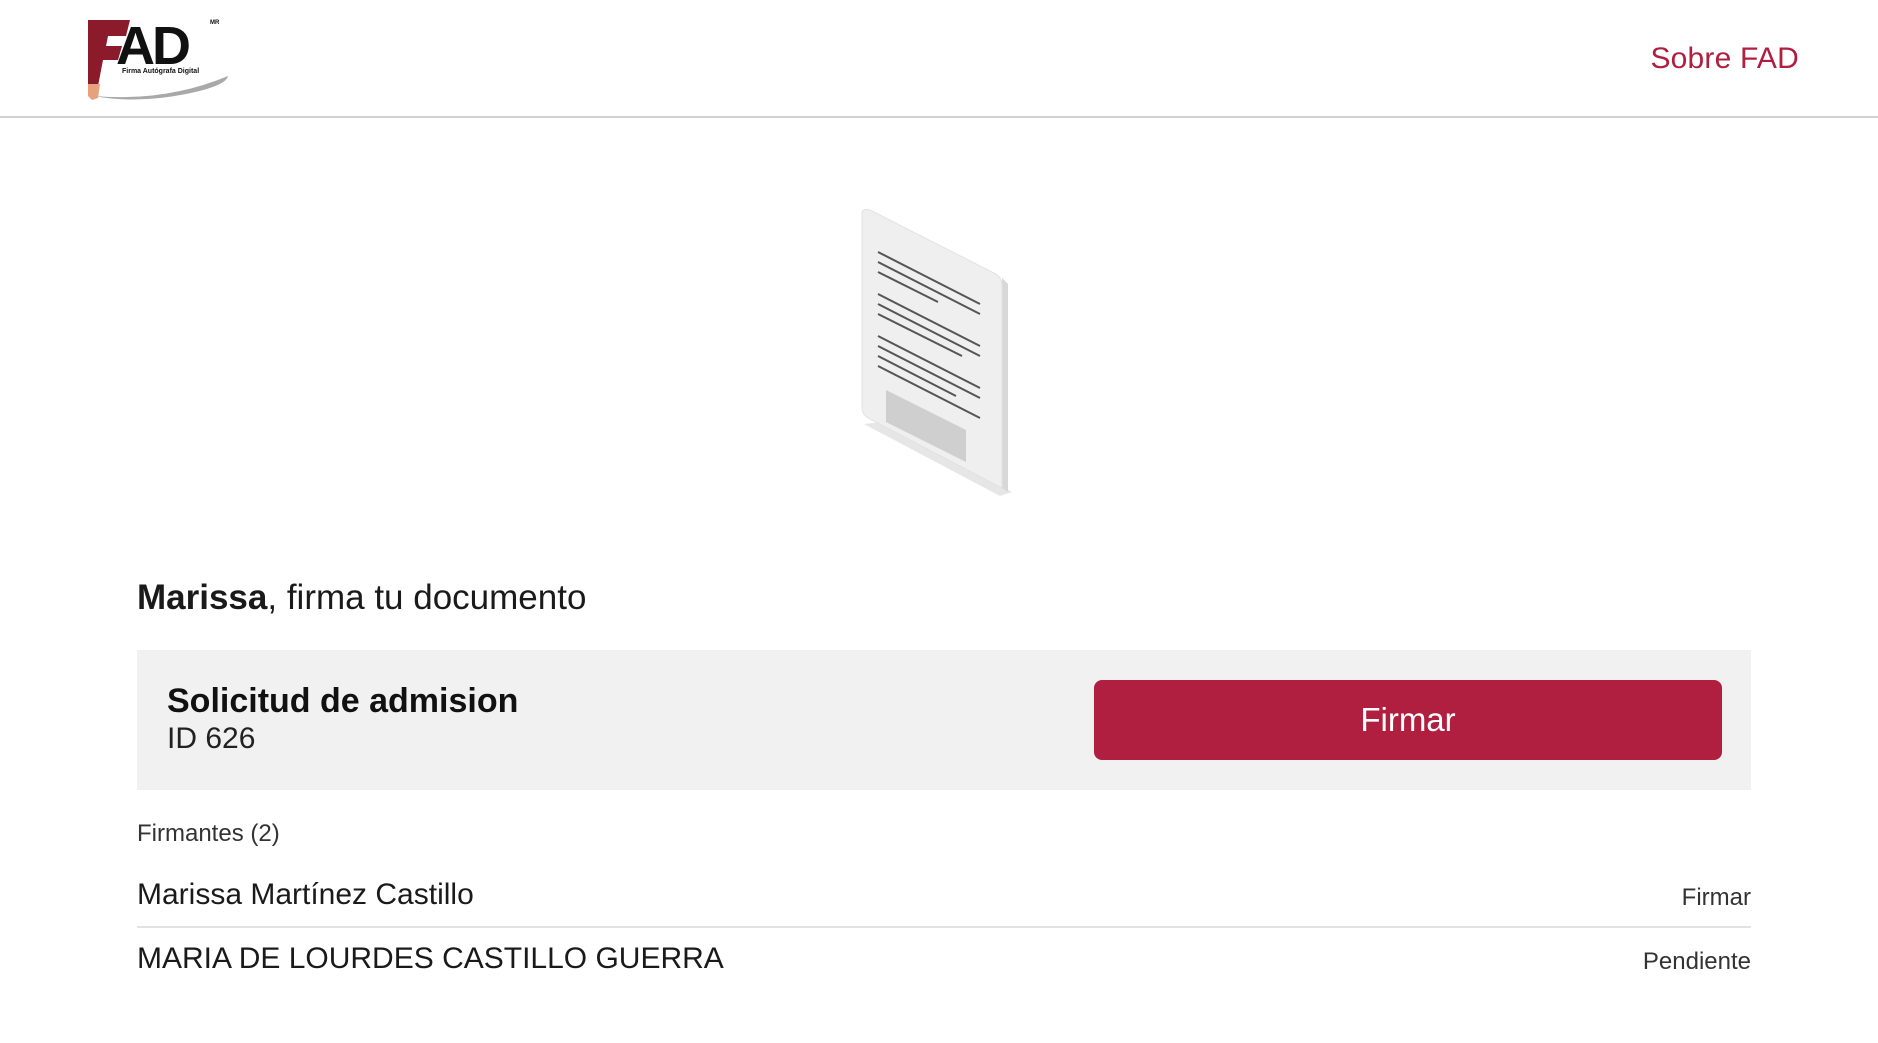  What do you see at coordinates (1716, 898) in the screenshot?
I see `signer-status: Firmar` at bounding box center [1716, 898].